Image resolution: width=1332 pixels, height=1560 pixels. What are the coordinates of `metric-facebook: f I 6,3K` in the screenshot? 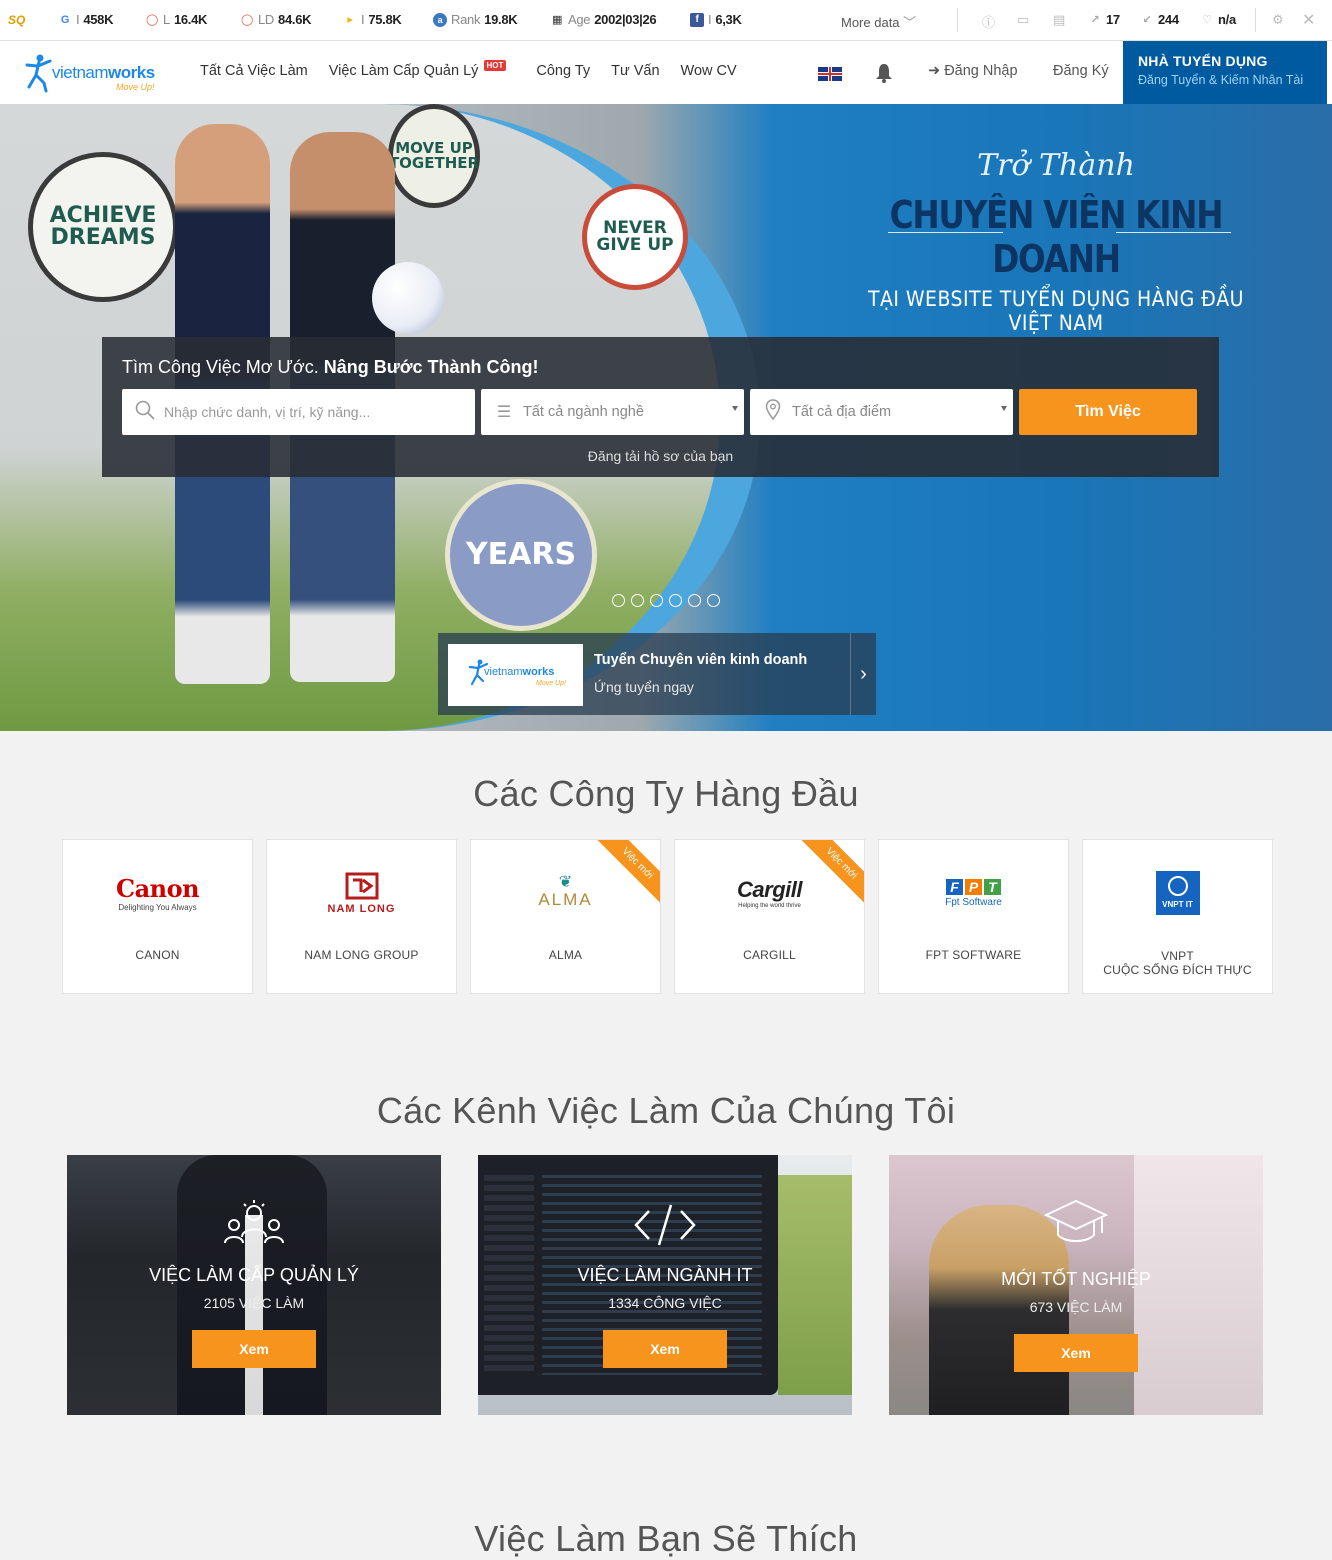 It's located at (716, 19).